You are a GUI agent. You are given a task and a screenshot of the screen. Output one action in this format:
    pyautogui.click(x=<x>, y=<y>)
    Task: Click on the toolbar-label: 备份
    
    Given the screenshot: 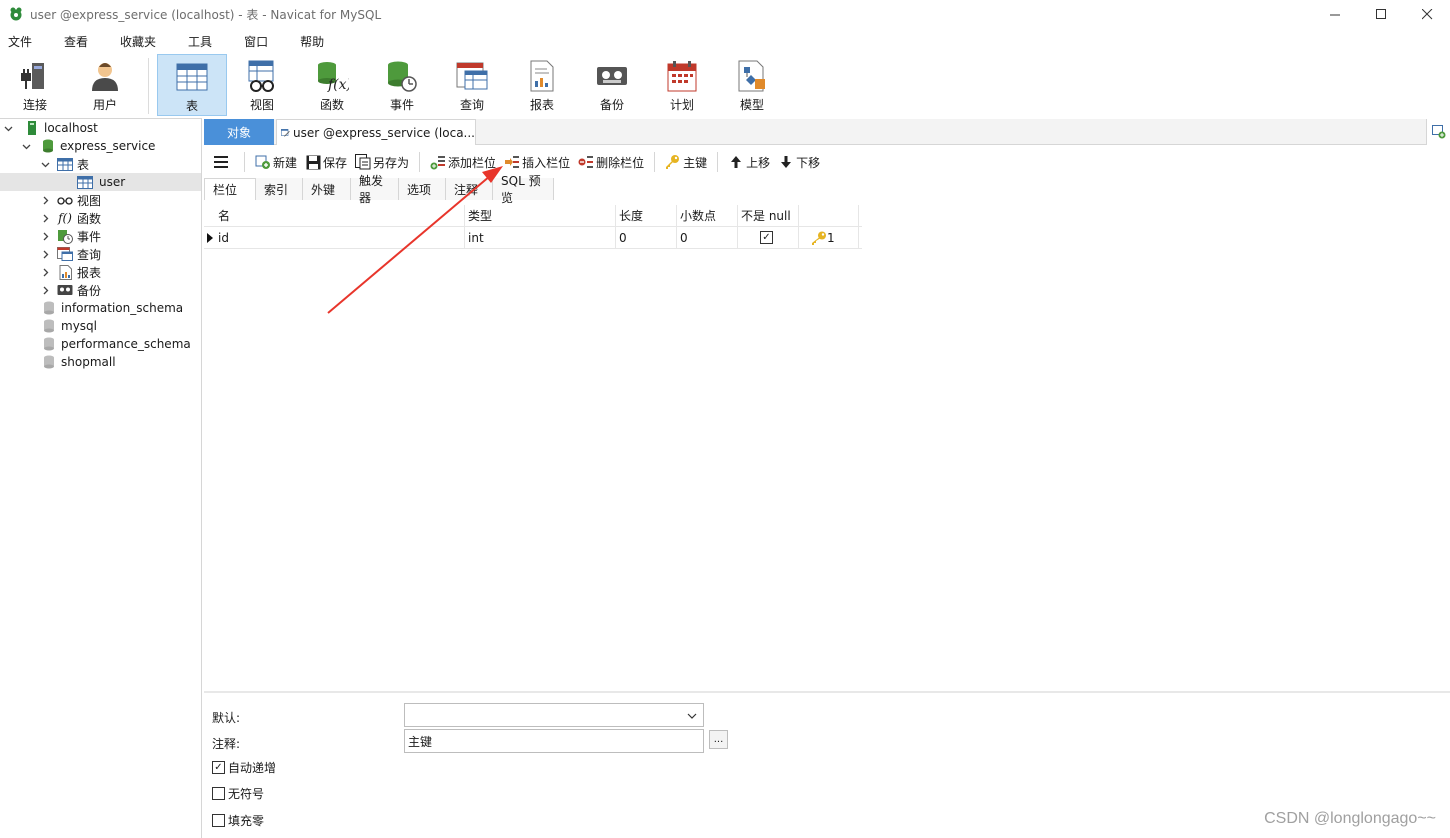 What is the action you would take?
    pyautogui.click(x=611, y=105)
    